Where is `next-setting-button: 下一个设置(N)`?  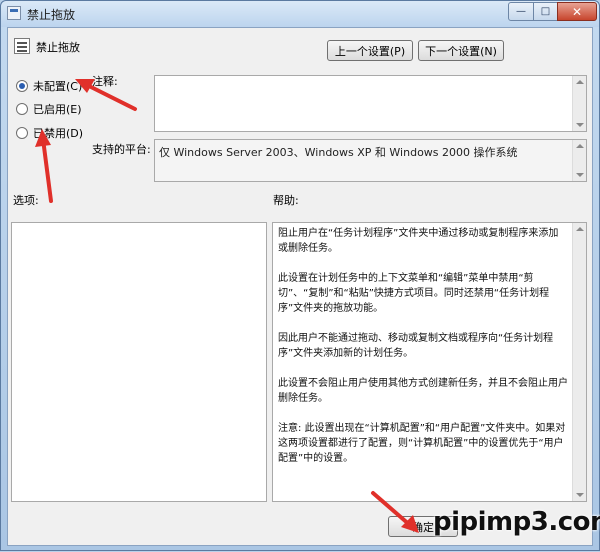
next-setting-button: 下一个设置(N) is located at coordinates (461, 50).